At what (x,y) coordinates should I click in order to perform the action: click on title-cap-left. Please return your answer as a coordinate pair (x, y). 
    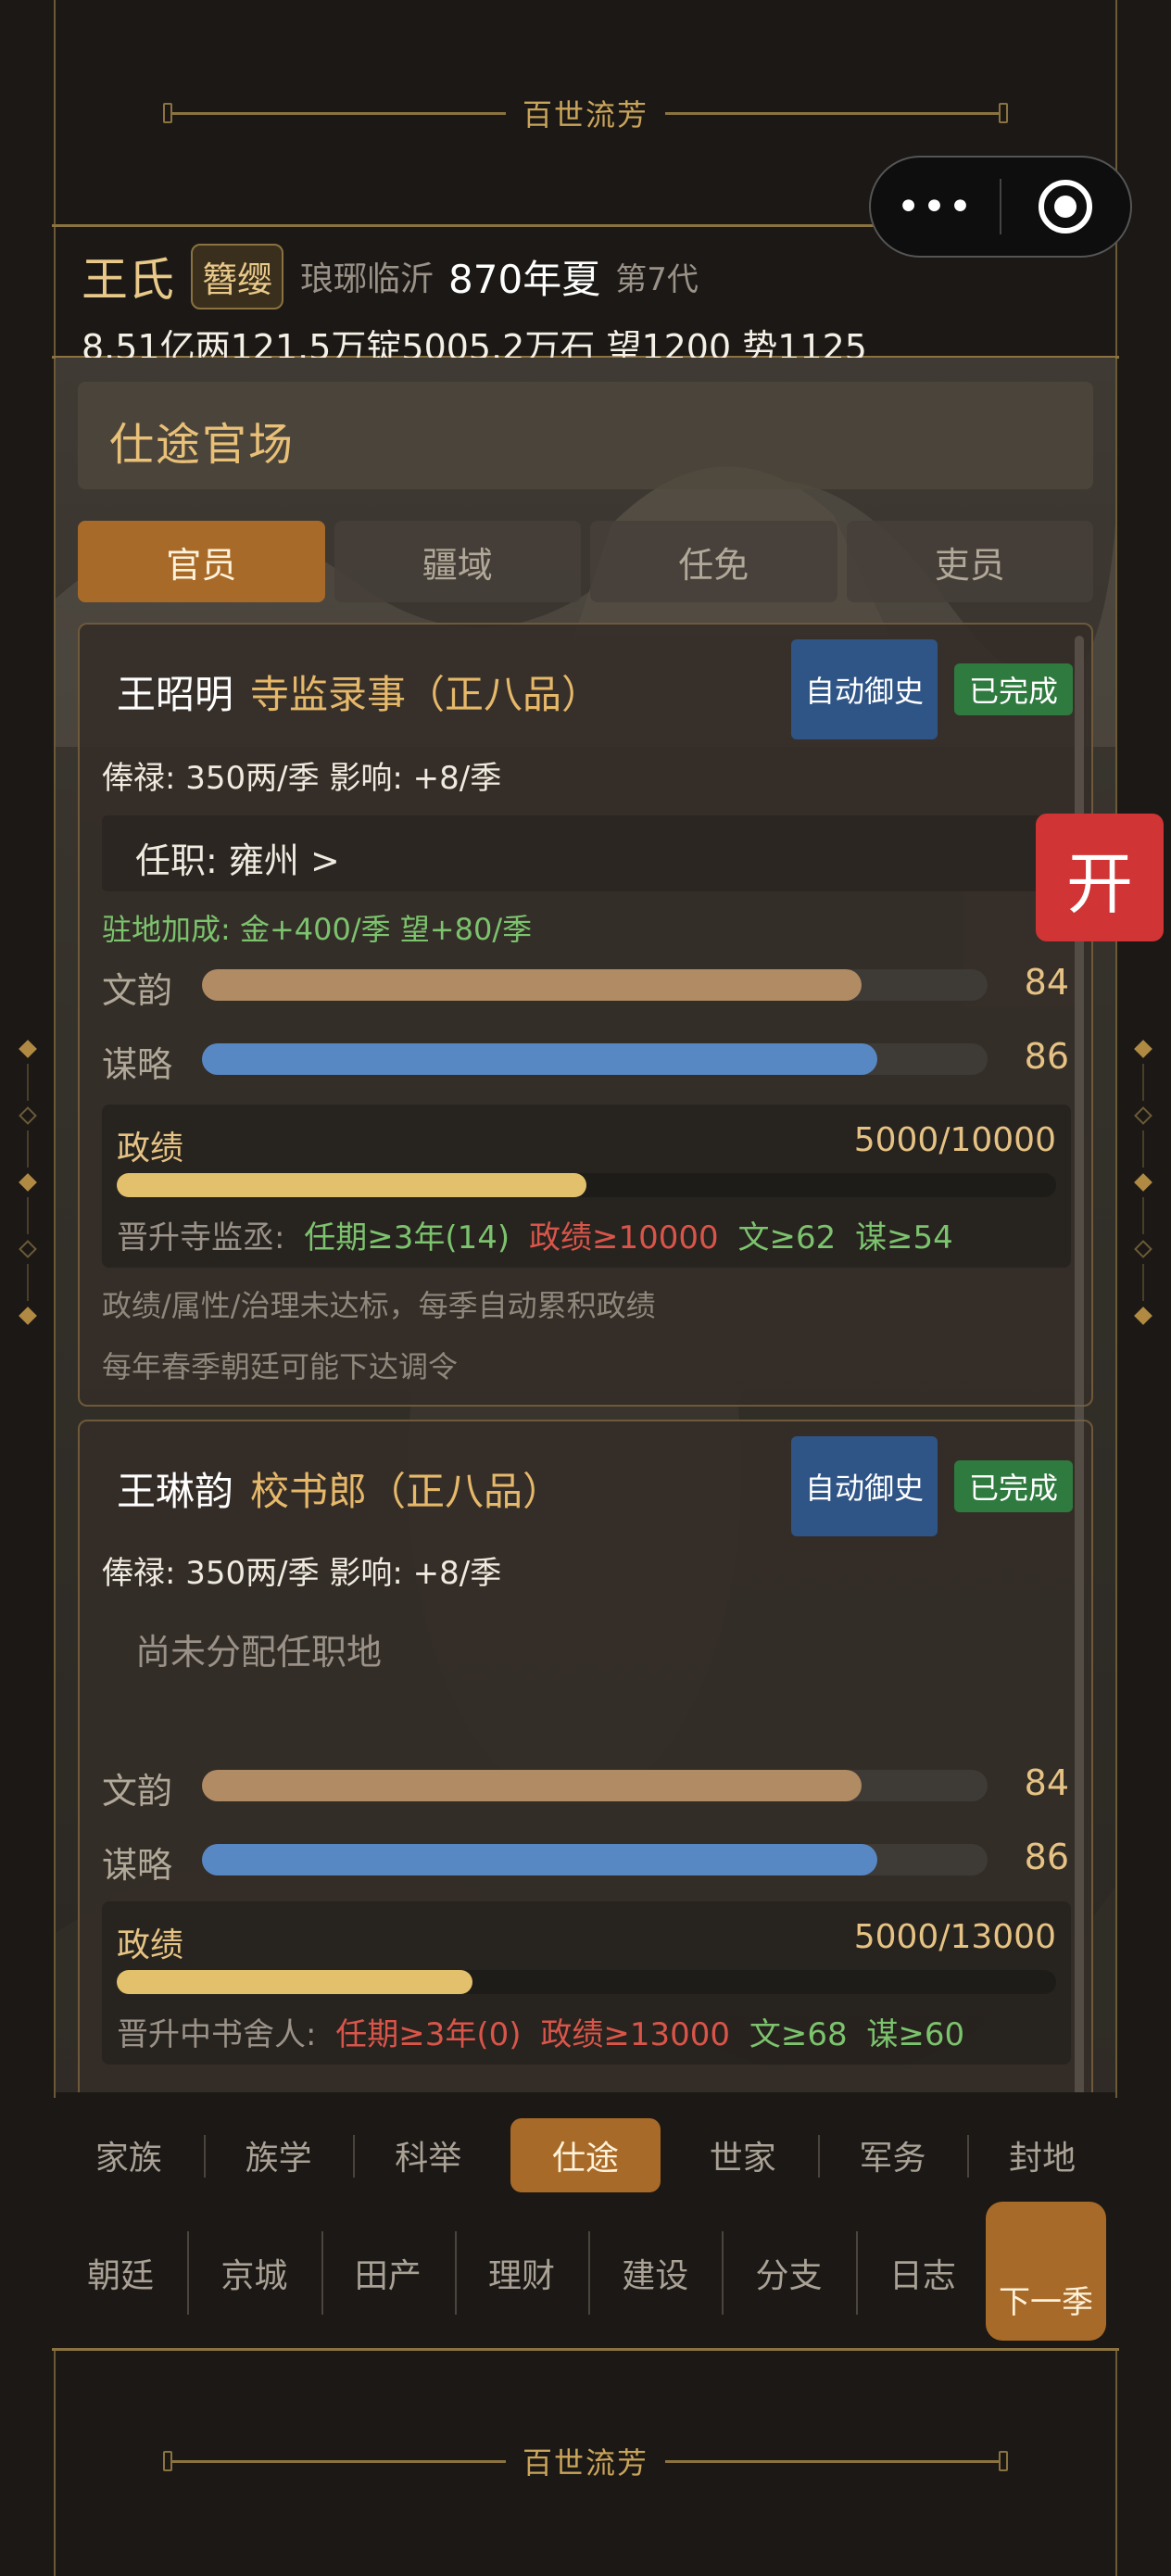
    Looking at the image, I should click on (167, 113).